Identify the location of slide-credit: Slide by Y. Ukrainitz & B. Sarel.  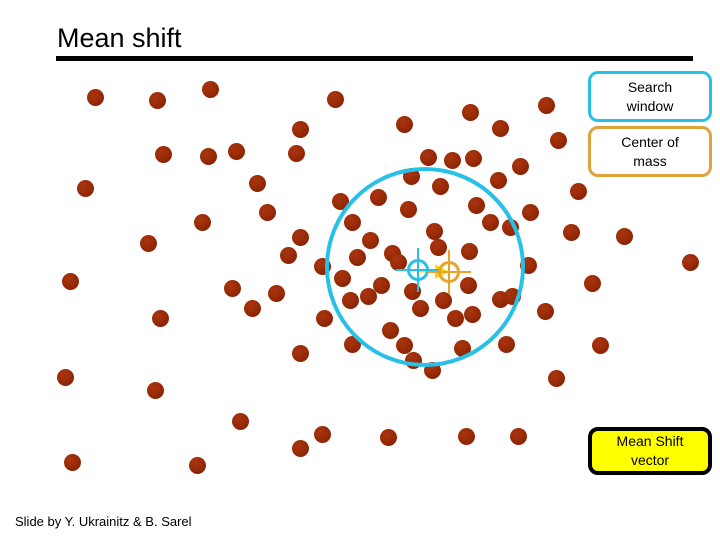
(103, 521).